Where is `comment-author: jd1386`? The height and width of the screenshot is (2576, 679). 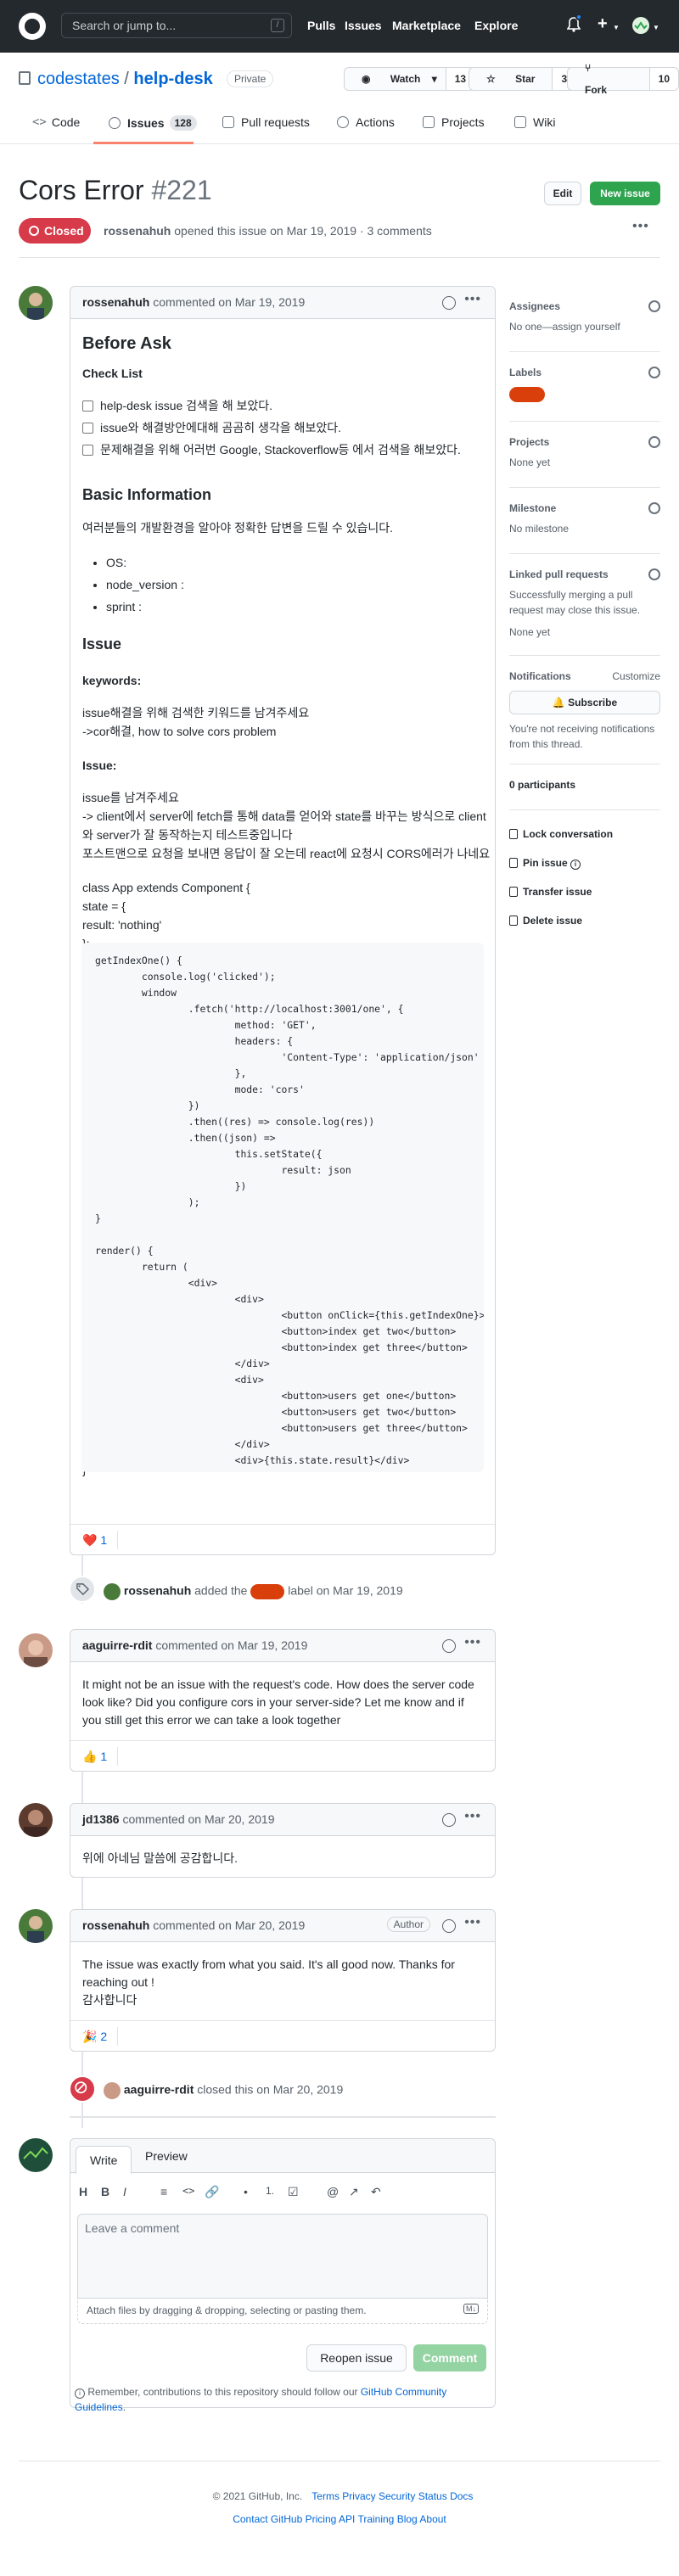
comment-author: jd1386 is located at coordinates (101, 1819).